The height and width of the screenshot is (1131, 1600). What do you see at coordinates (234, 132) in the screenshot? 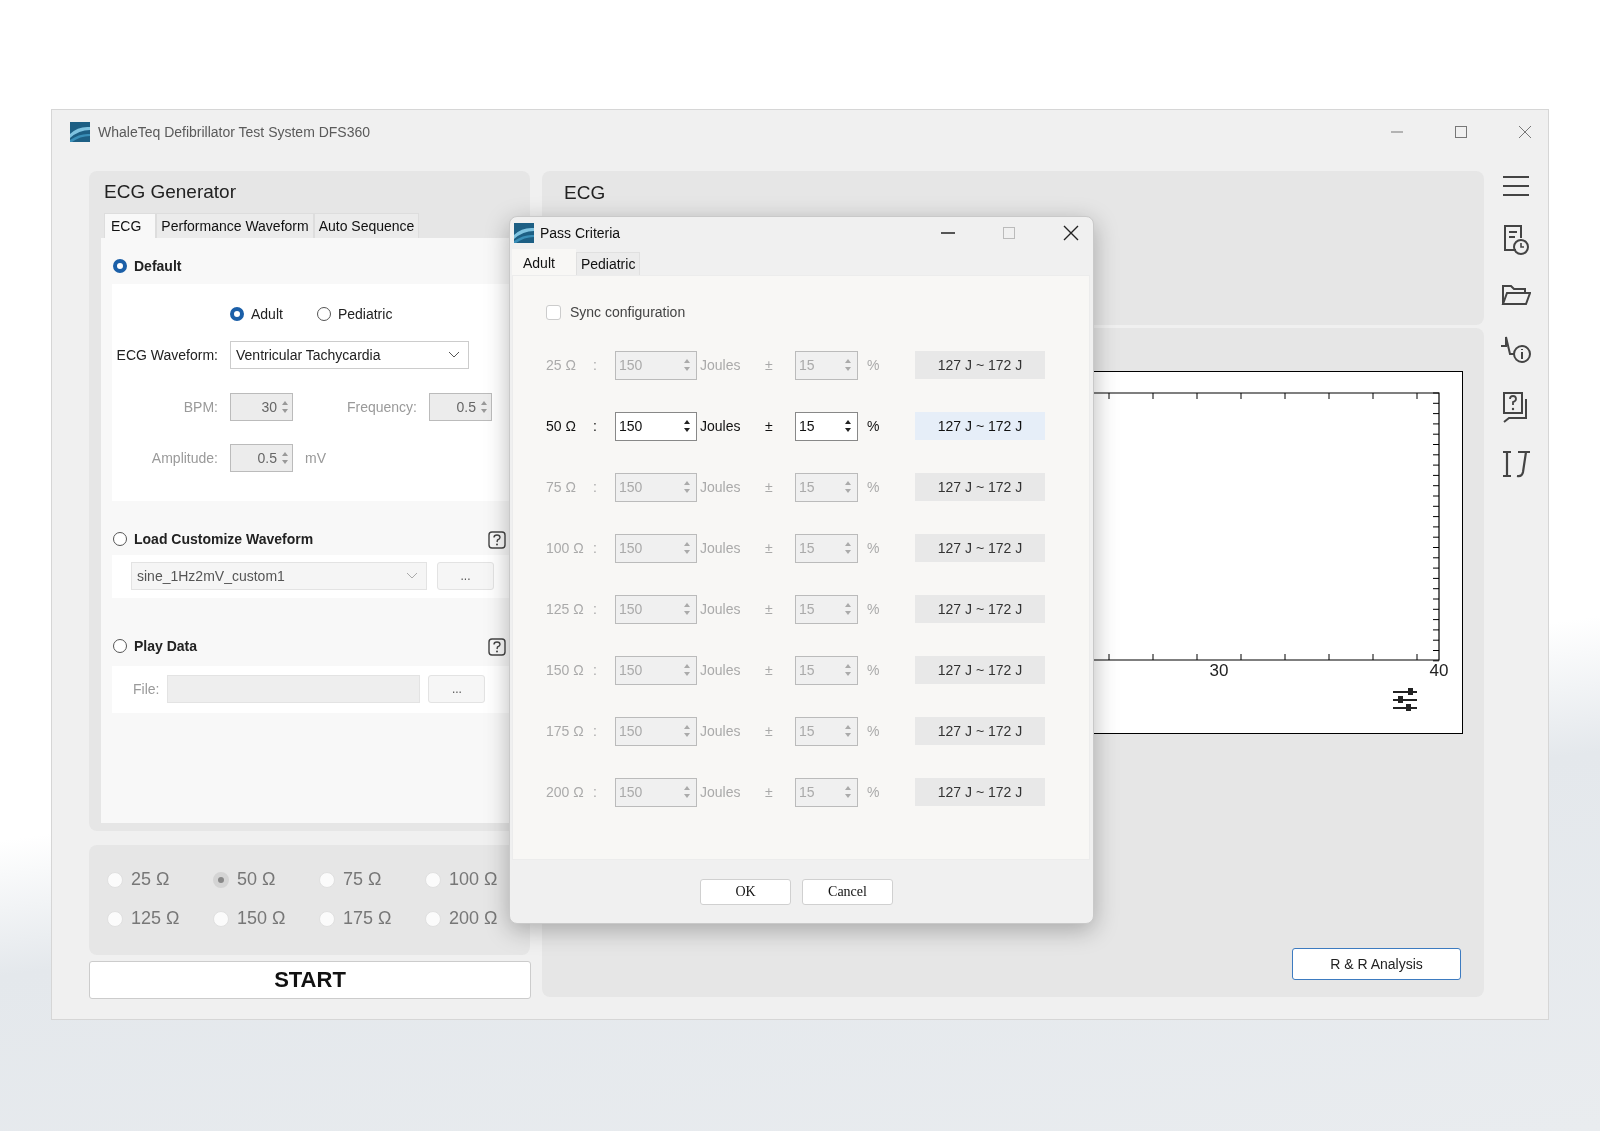
I see `window-title: WhaleTeq Defibrillator Test System DFS360` at bounding box center [234, 132].